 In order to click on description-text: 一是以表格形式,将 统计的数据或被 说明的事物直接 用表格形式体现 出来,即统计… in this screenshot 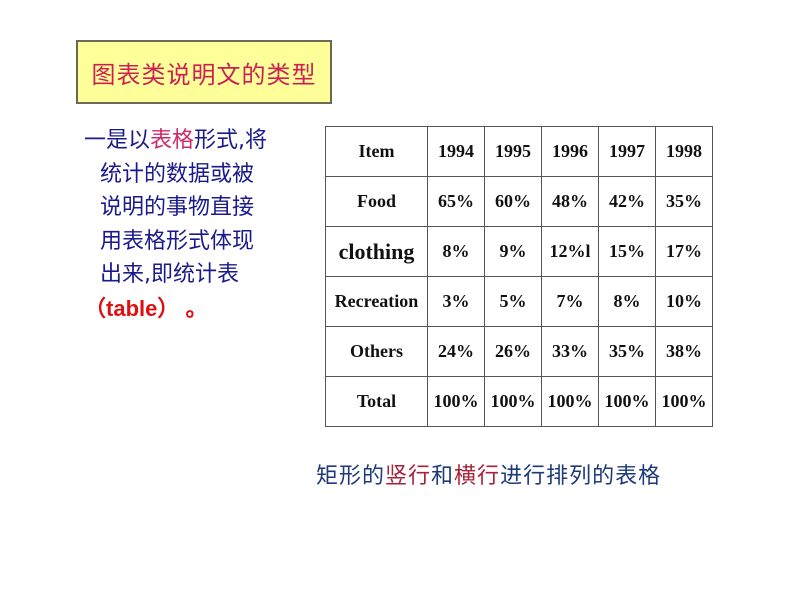, I will do `click(199, 225)`.